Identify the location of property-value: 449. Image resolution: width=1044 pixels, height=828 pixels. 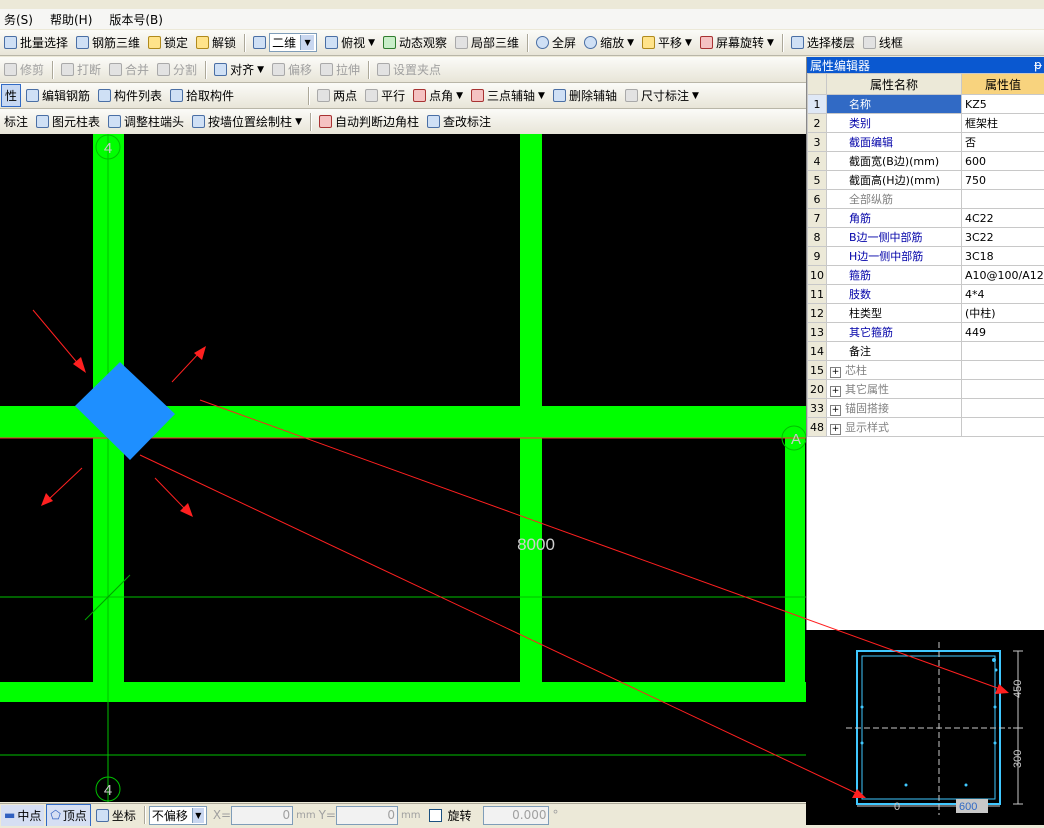
(1003, 332).